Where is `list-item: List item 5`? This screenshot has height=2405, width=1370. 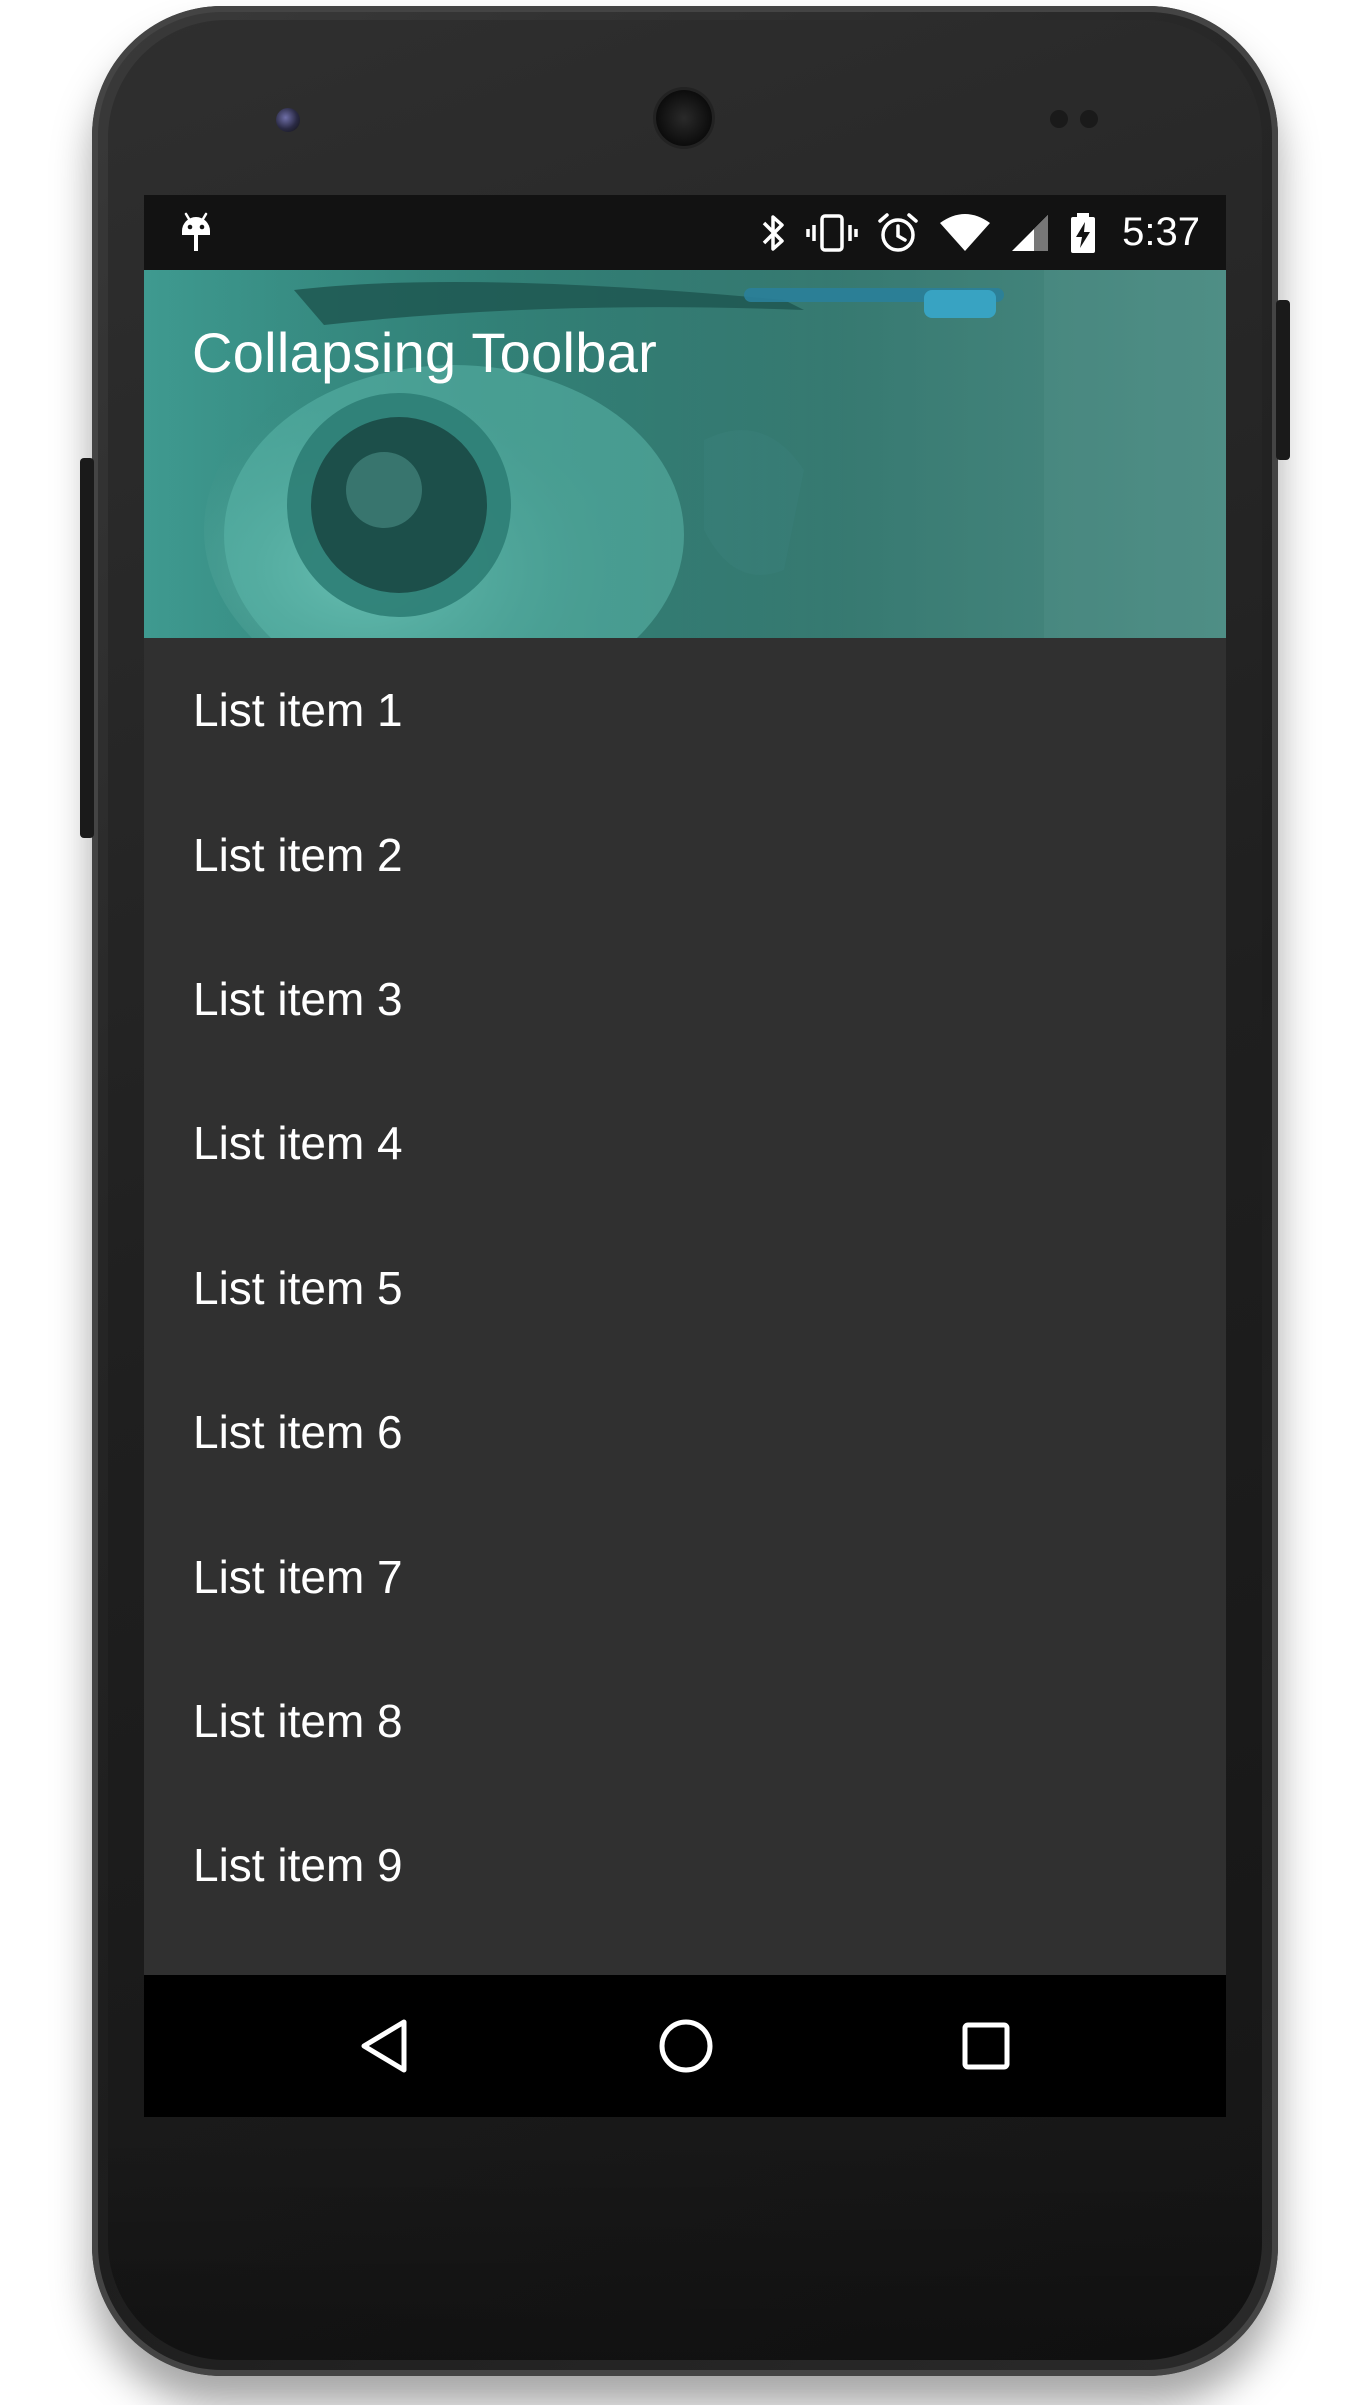
list-item: List item 5 is located at coordinates (685, 1288).